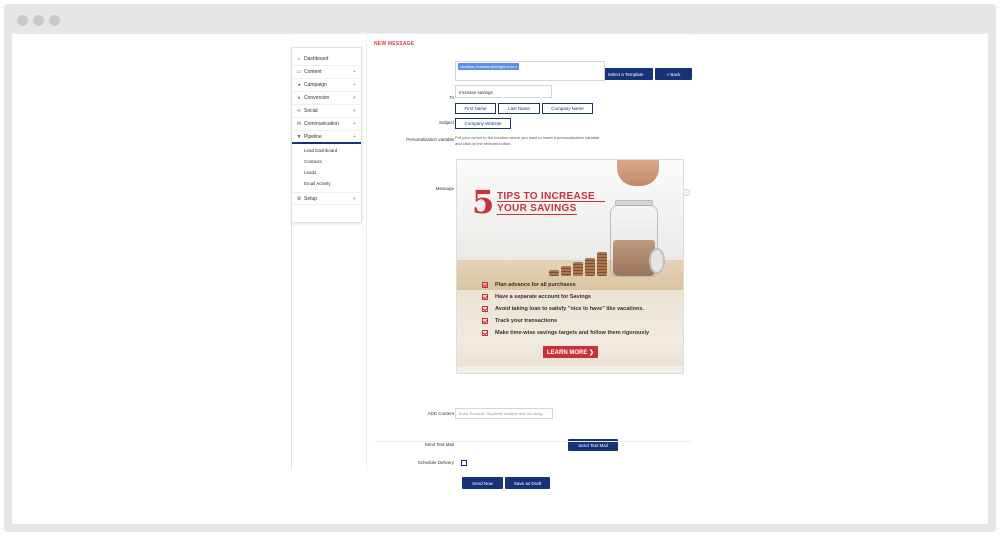  I want to click on sidebar-item-content: ▭ Content +, so click(326, 72).